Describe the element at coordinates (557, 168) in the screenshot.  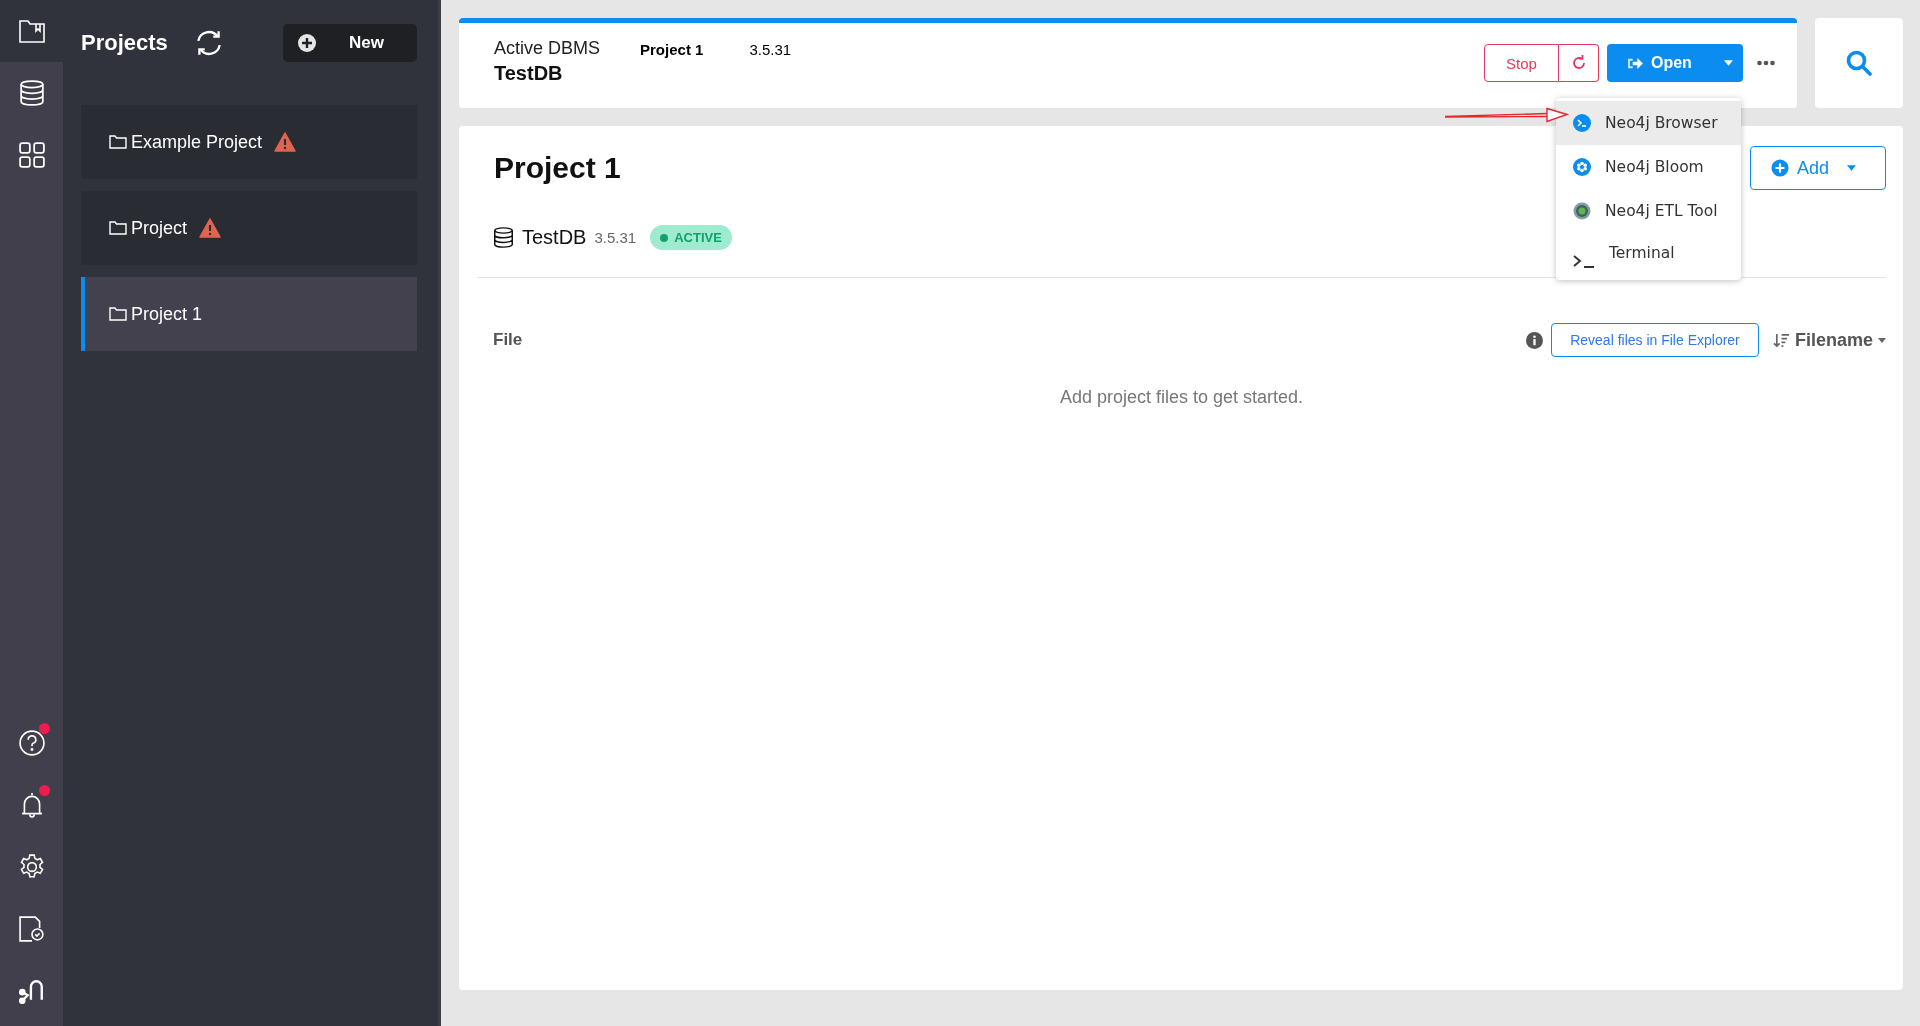
I see `project-title: Project 1` at that location.